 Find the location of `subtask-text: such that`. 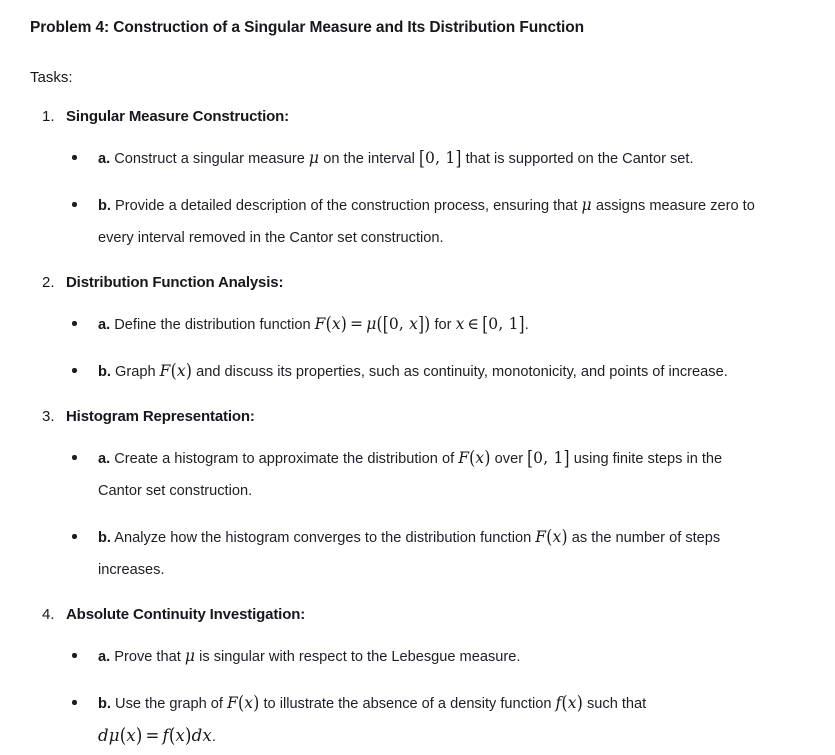

subtask-text: such that is located at coordinates (614, 704).